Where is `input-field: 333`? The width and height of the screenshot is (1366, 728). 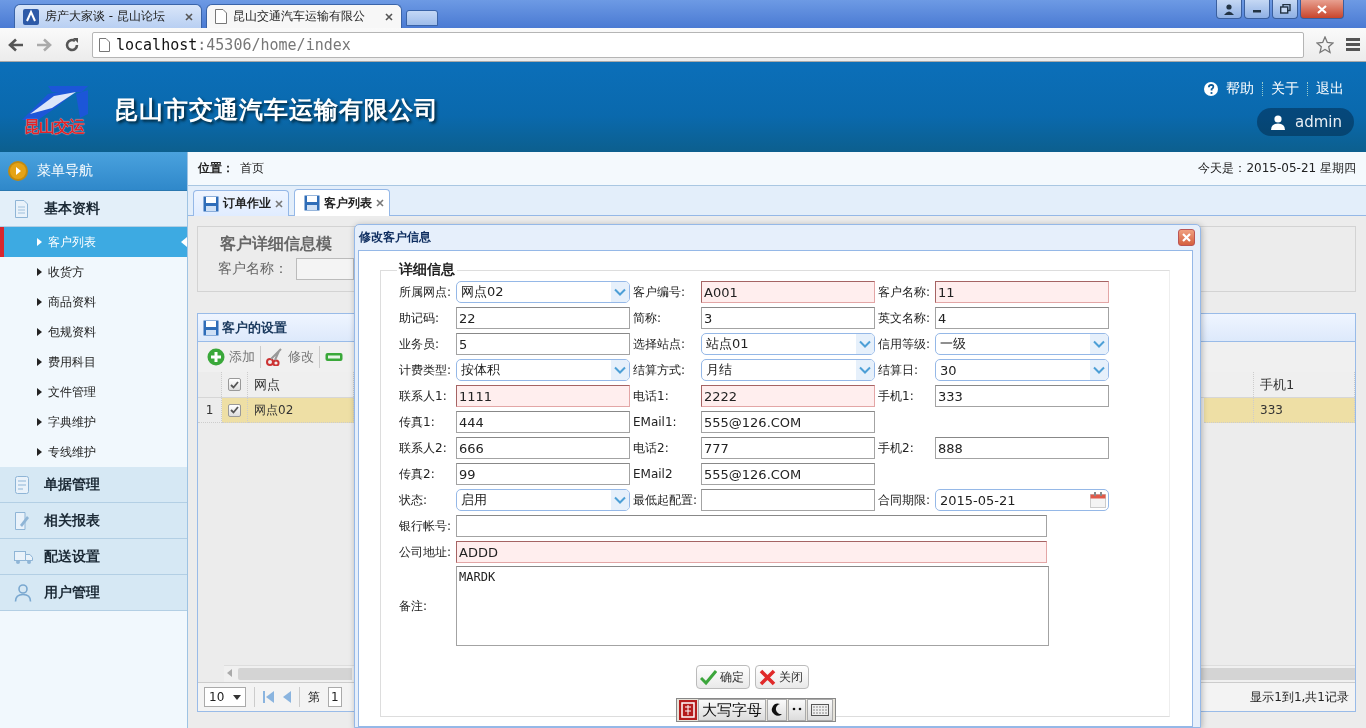 input-field: 333 is located at coordinates (1022, 396).